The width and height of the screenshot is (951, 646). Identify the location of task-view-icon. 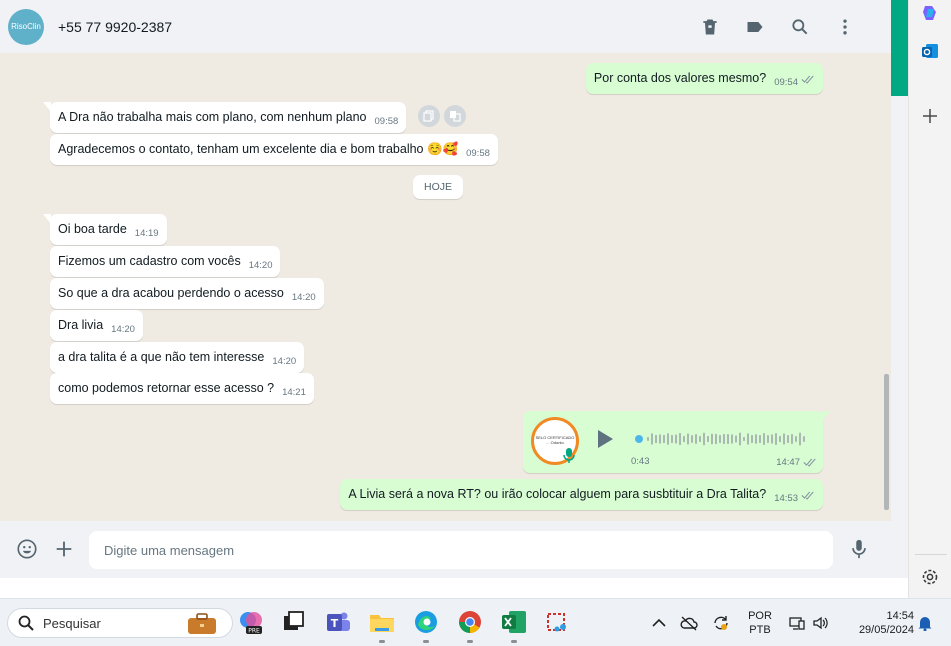
(294, 622).